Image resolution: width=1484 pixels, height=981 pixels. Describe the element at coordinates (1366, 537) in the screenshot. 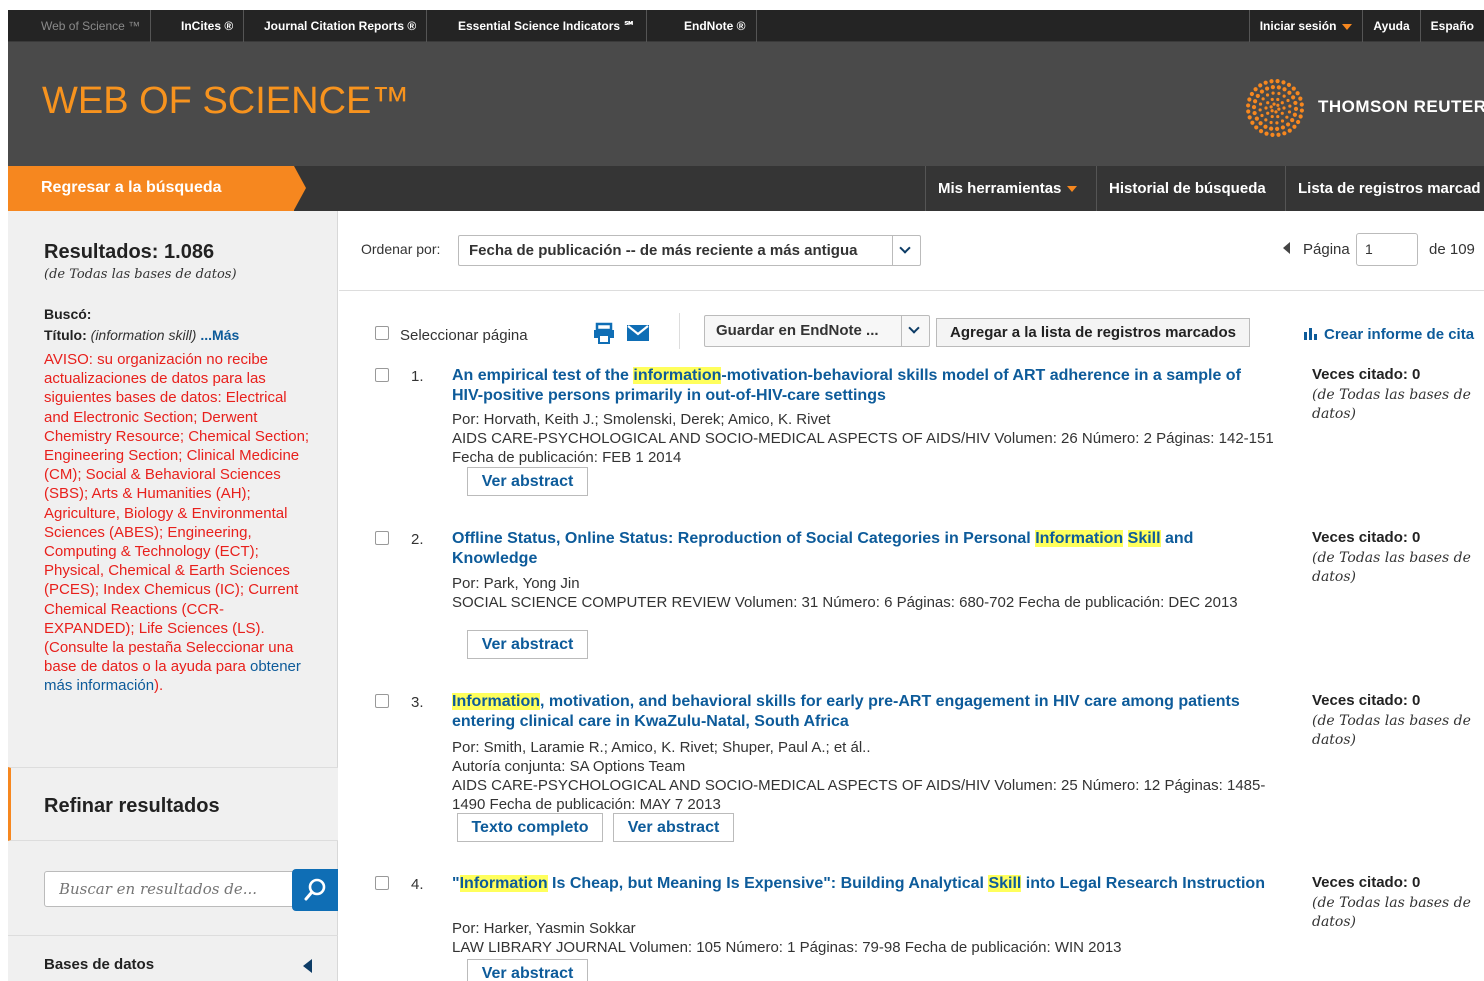

I see `times-cited: Veces citado: 0` at that location.